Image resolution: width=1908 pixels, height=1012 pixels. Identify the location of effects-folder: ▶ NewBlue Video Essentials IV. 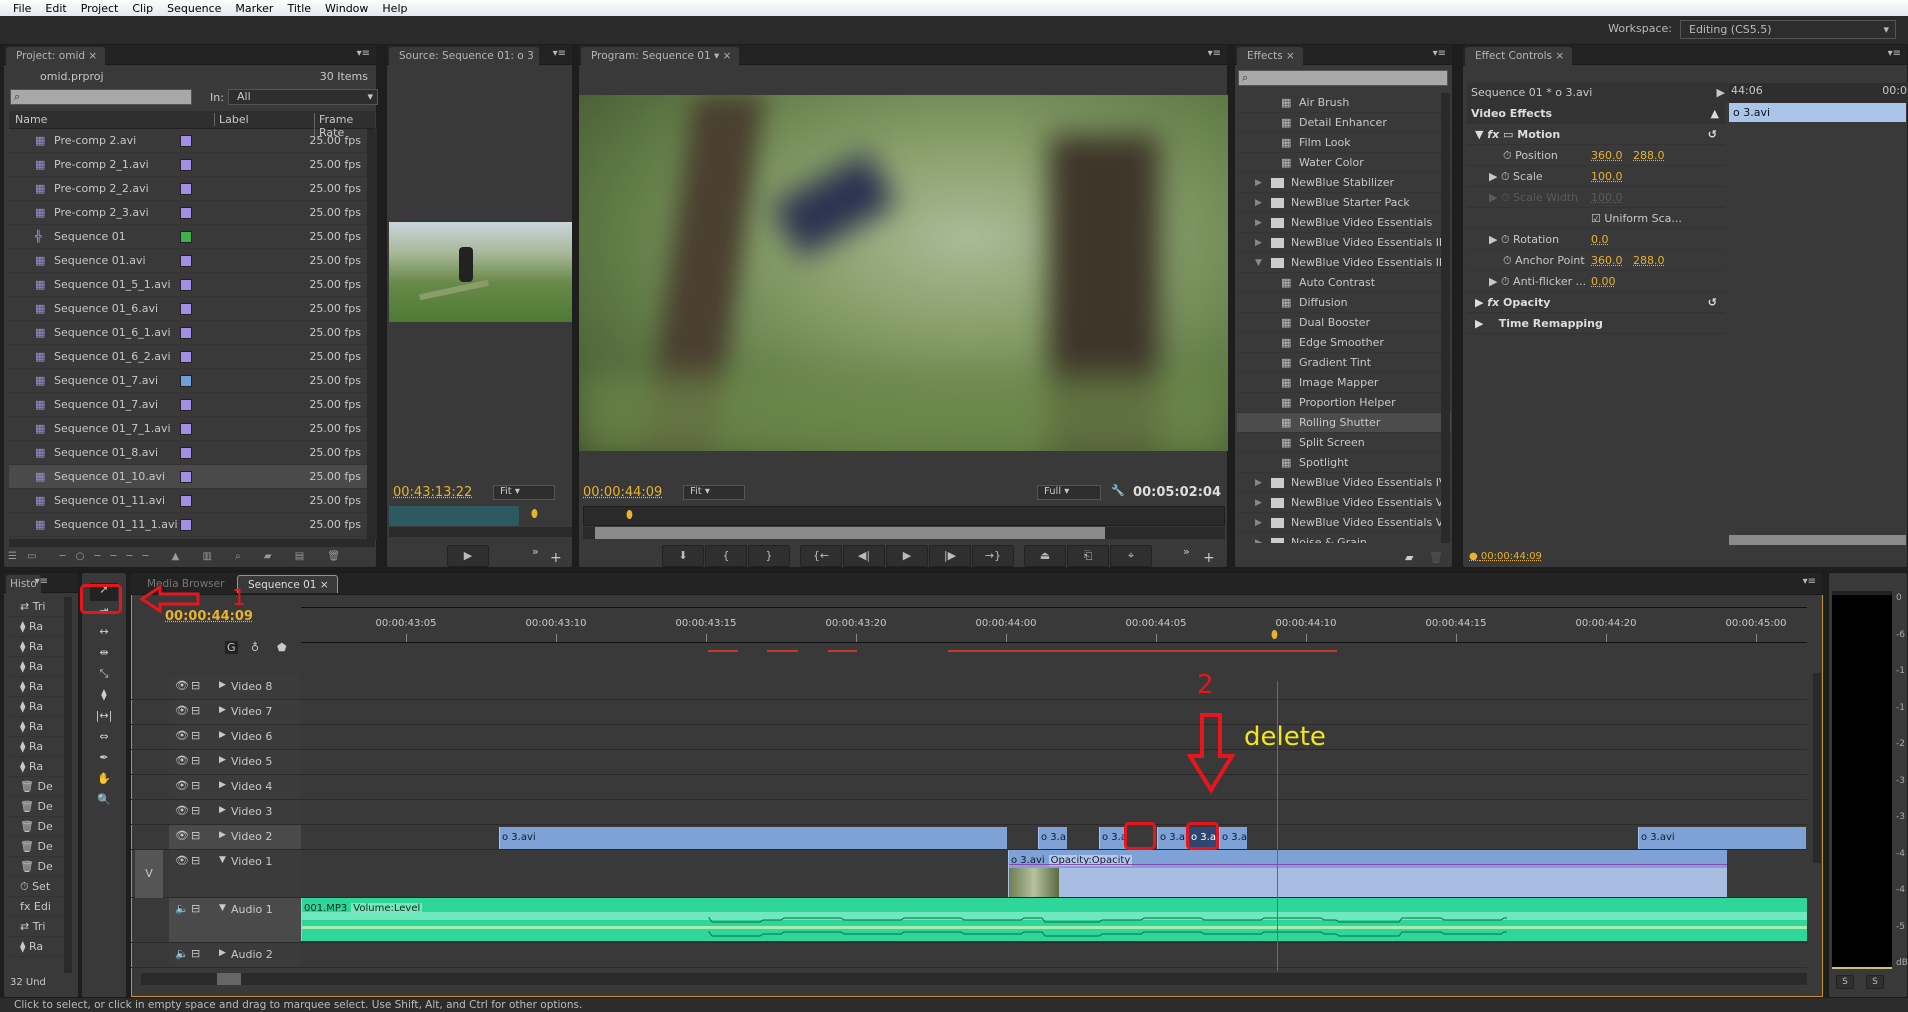
(1344, 483).